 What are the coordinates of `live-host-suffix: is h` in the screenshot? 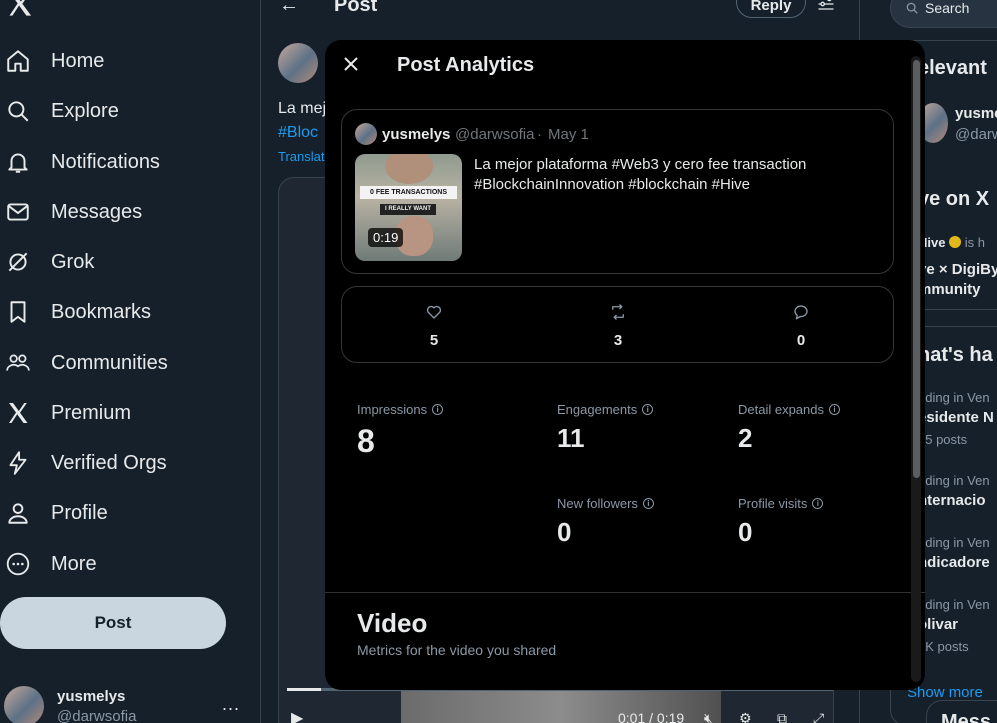 It's located at (974, 242).